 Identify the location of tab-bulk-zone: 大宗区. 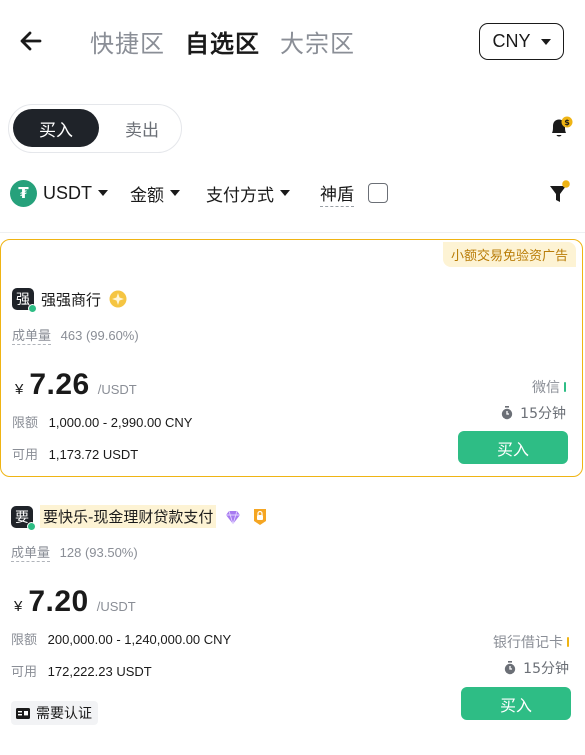
(317, 41).